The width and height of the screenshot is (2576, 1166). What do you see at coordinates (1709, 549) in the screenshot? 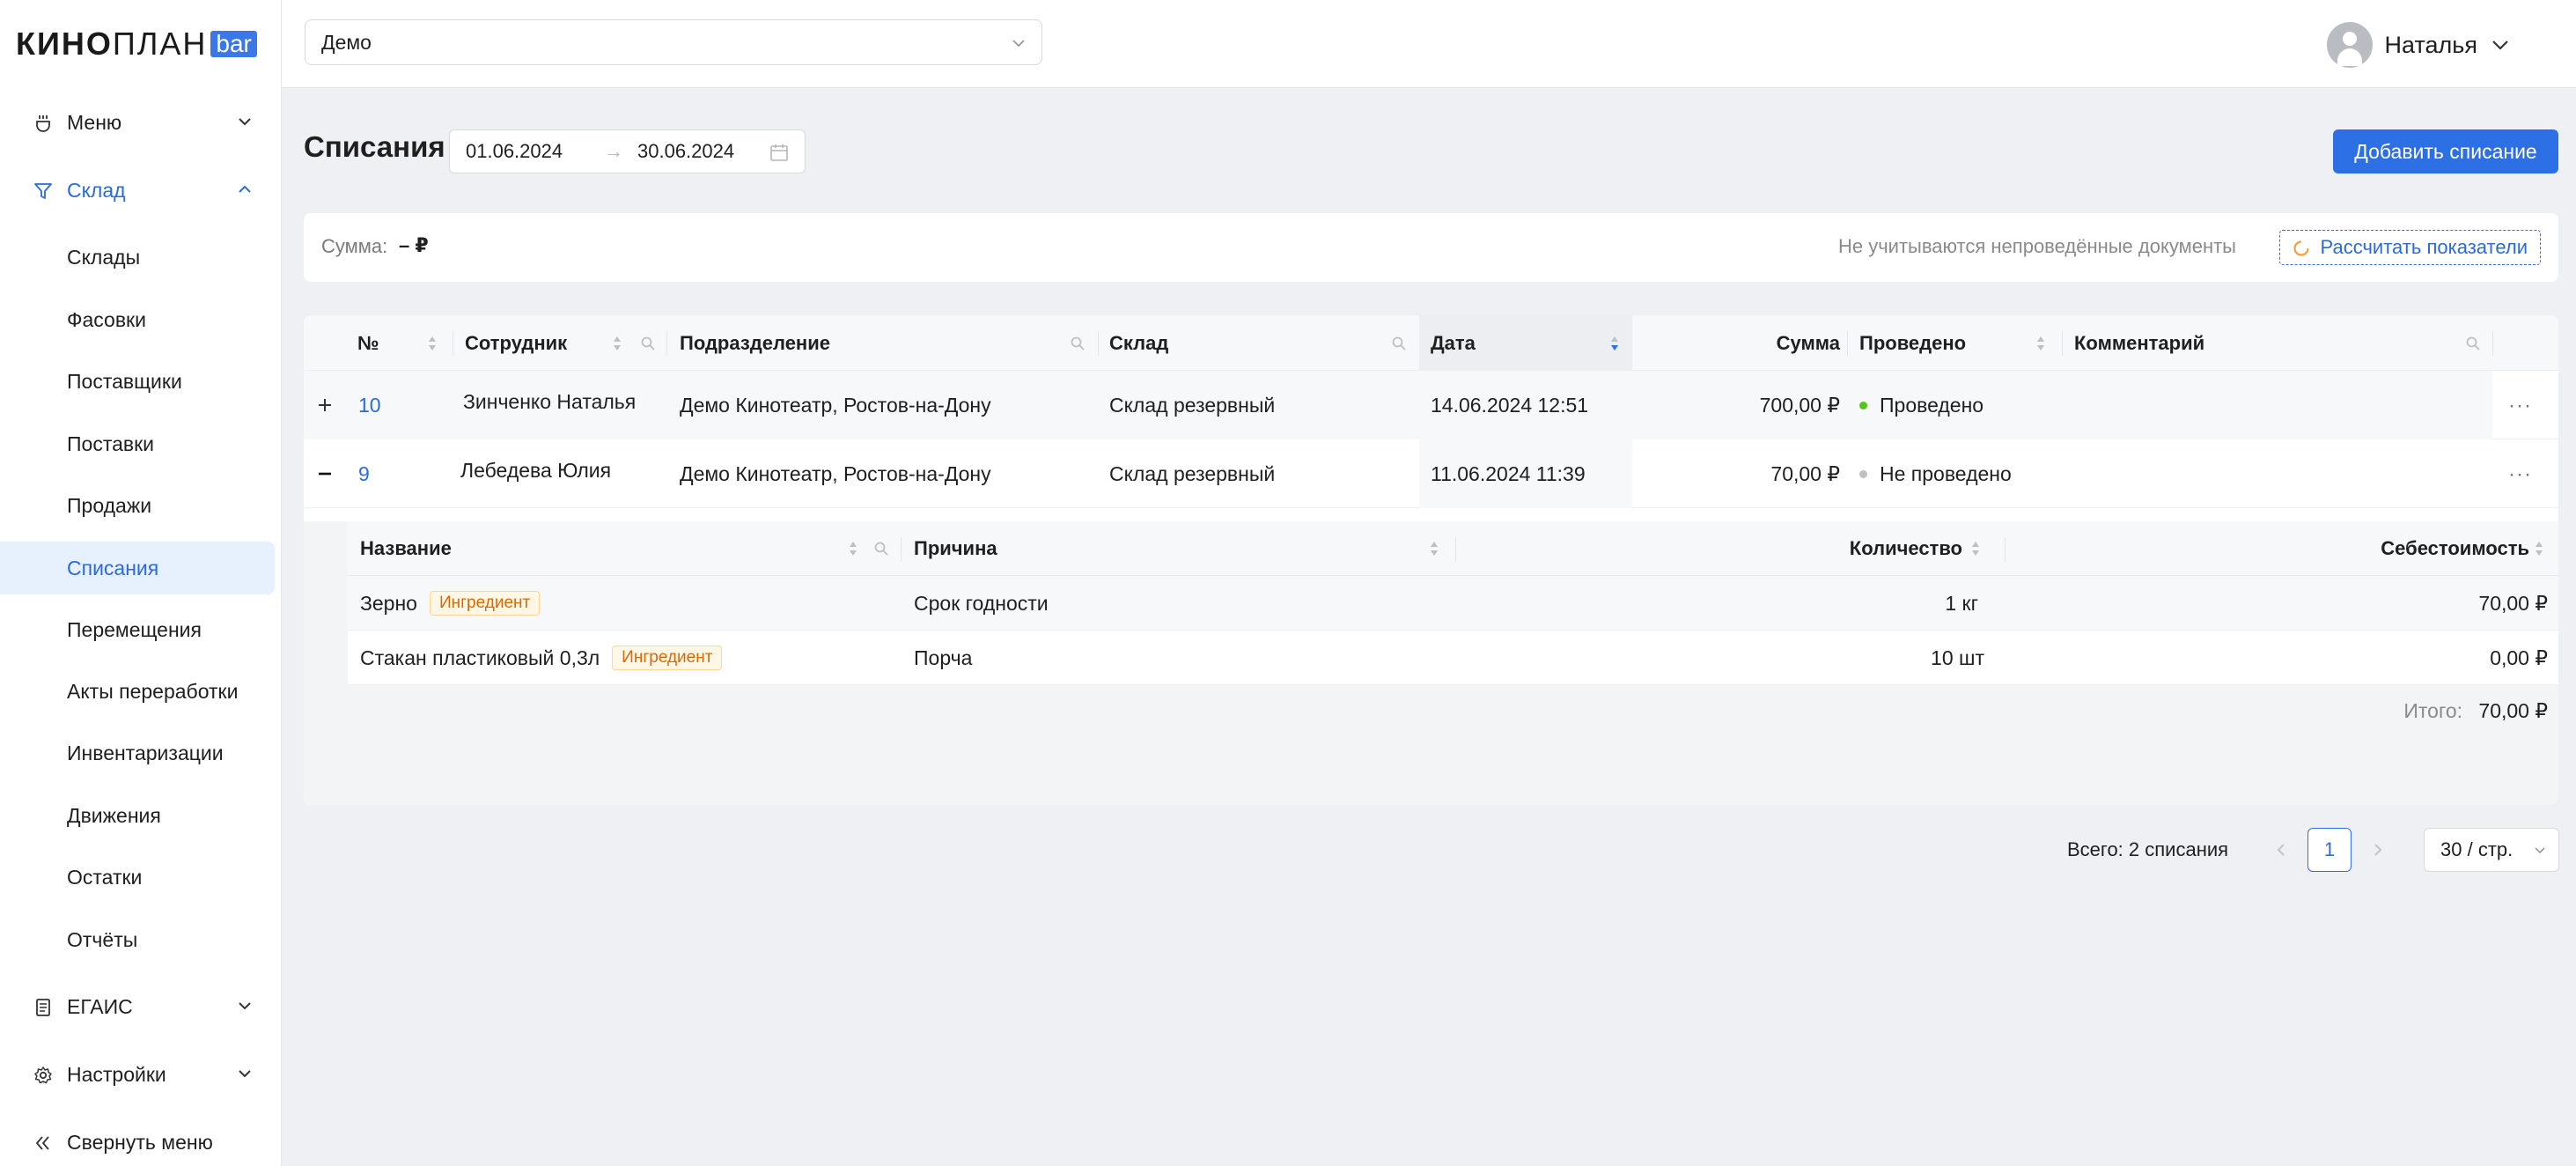
I see `column-quantity: Количество` at bounding box center [1709, 549].